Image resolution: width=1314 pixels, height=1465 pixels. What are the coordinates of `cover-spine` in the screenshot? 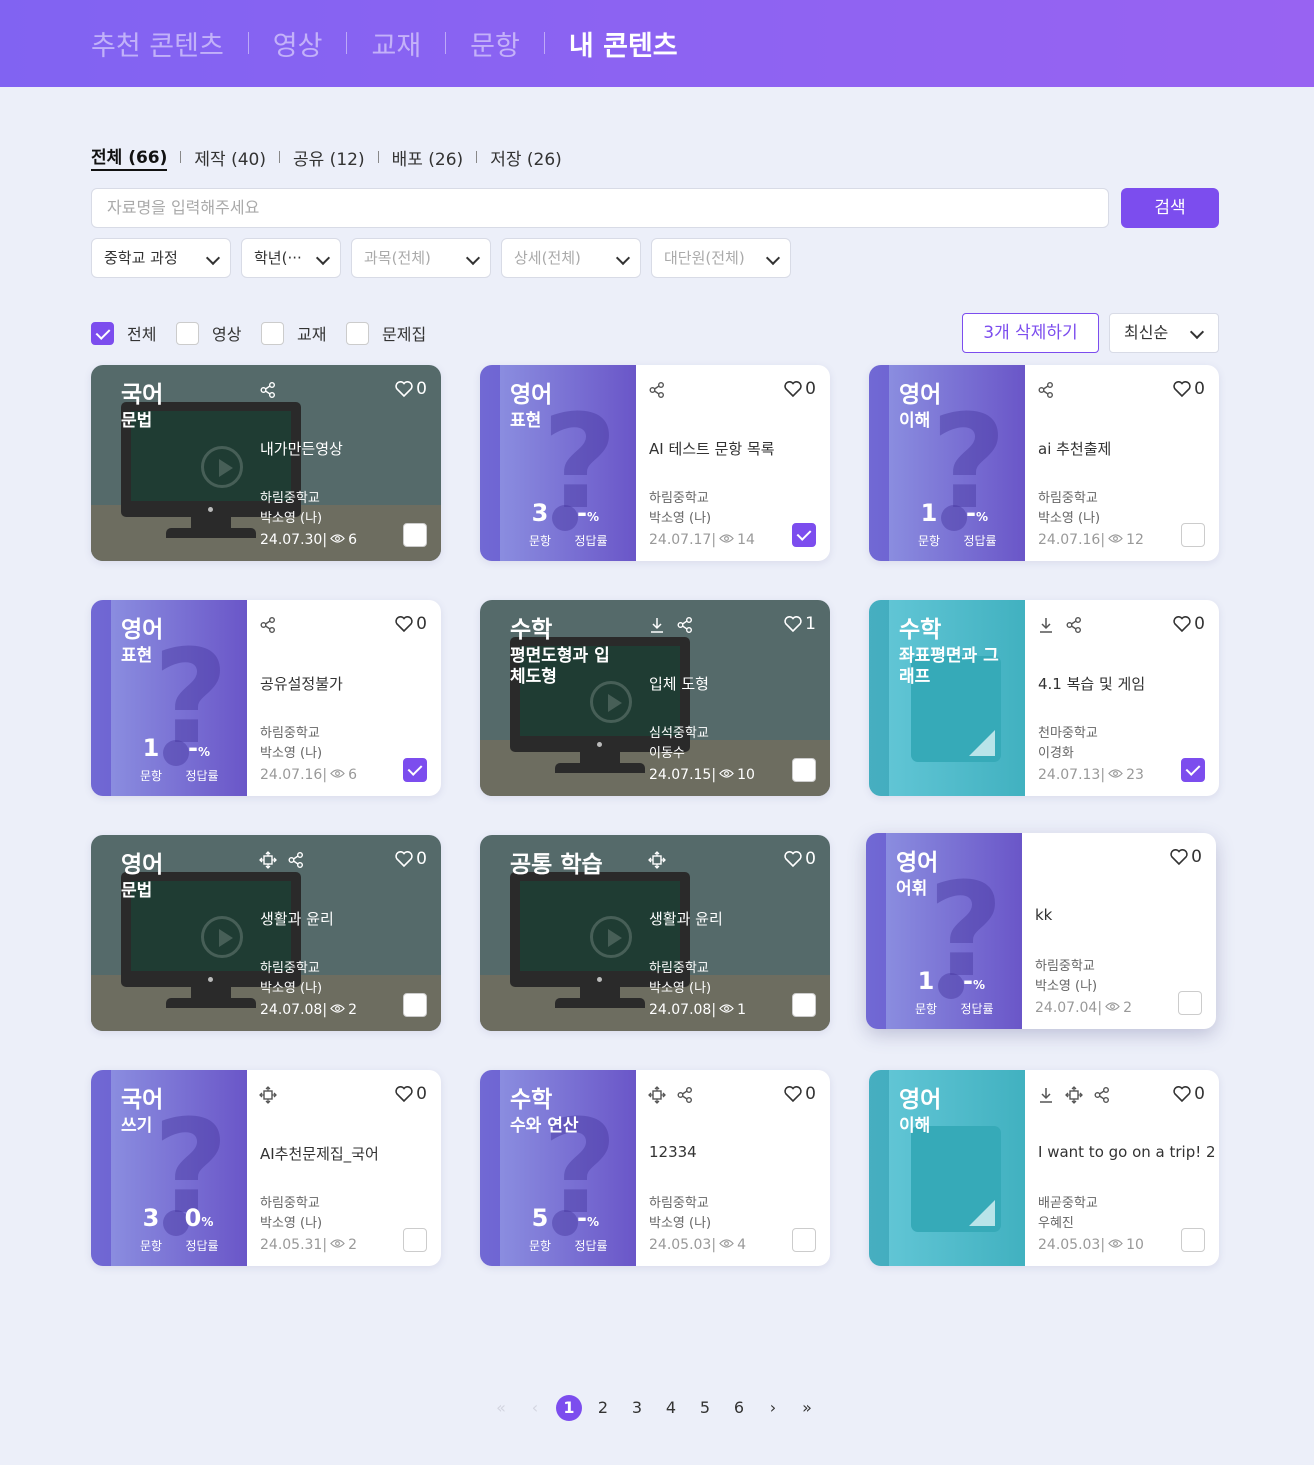 It's located at (490, 1168).